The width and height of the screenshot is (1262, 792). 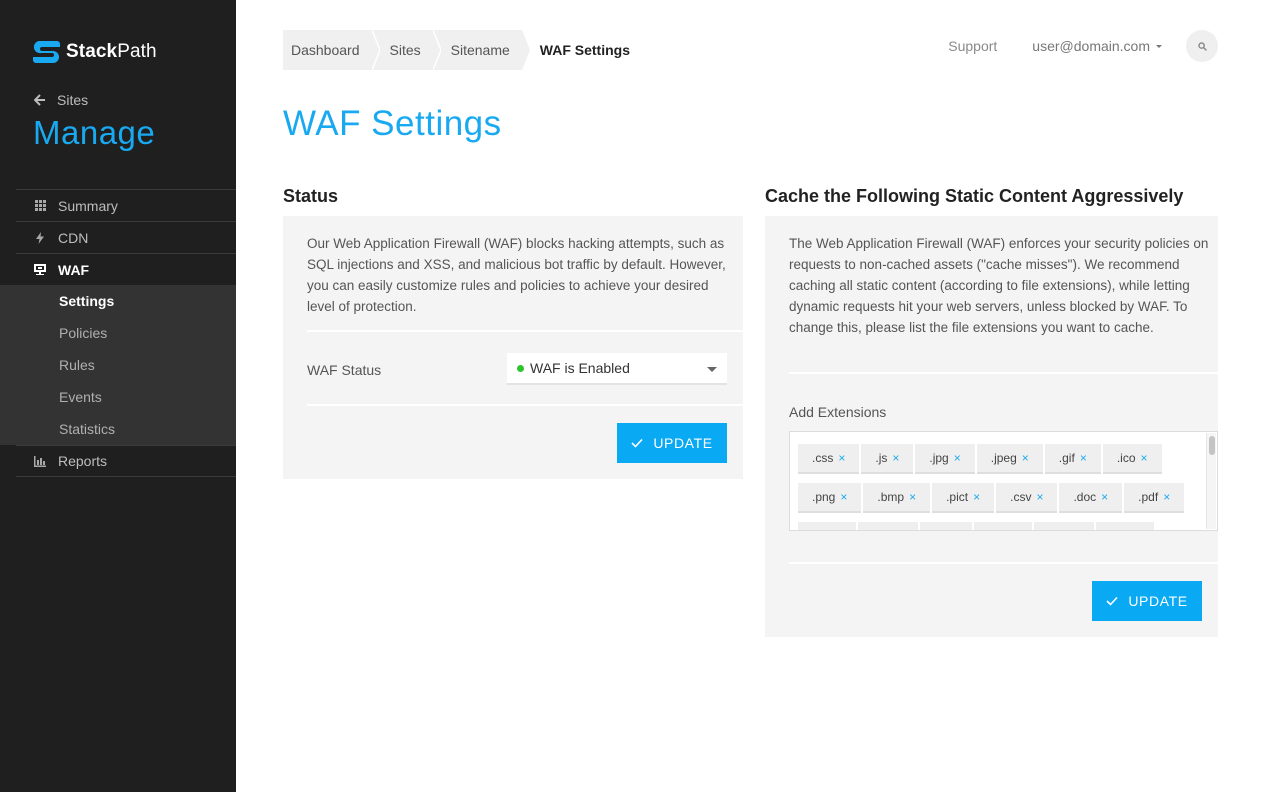 What do you see at coordinates (126, 269) in the screenshot?
I see `sidebar-item-waf: WAF` at bounding box center [126, 269].